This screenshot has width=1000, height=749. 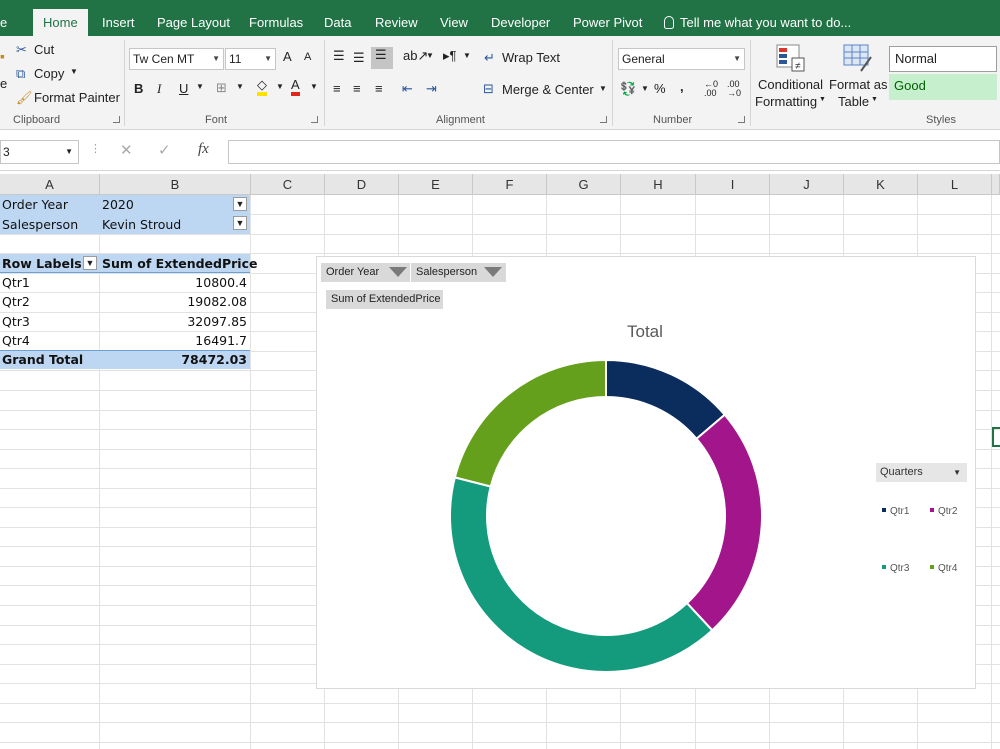 I want to click on tab-review: Review, so click(x=396, y=22).